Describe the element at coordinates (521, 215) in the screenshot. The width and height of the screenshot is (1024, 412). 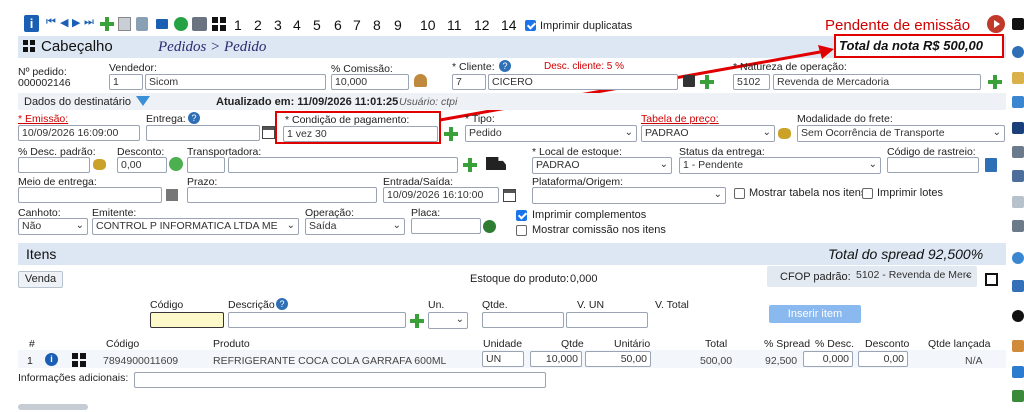
I see `print-complements-checkbox` at that location.